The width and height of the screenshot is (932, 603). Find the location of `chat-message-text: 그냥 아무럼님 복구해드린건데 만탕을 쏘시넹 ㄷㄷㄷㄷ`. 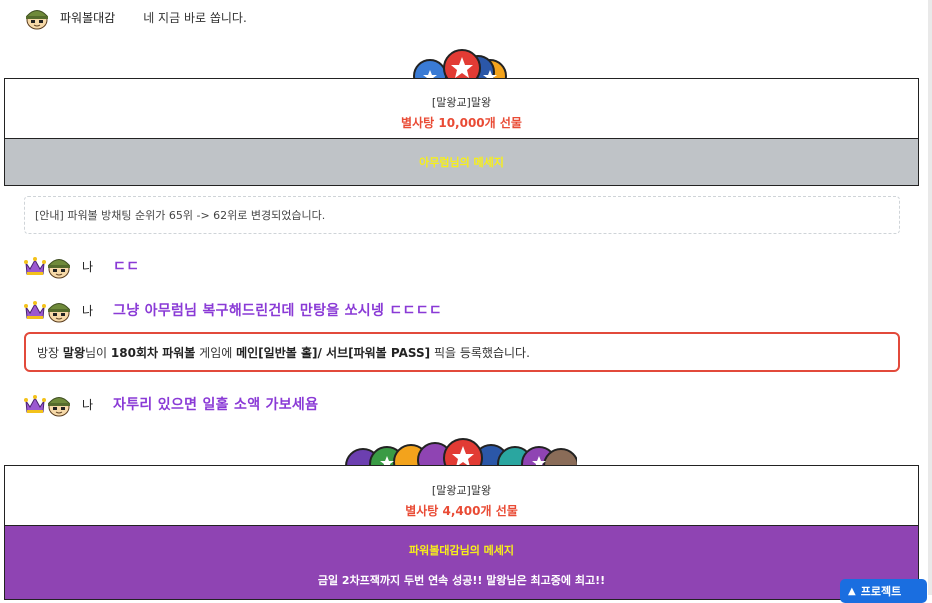

chat-message-text: 그냥 아무럼님 복구해드린건데 만탕을 쏘시넹 ㄷㄷㄷㄷ is located at coordinates (278, 311).